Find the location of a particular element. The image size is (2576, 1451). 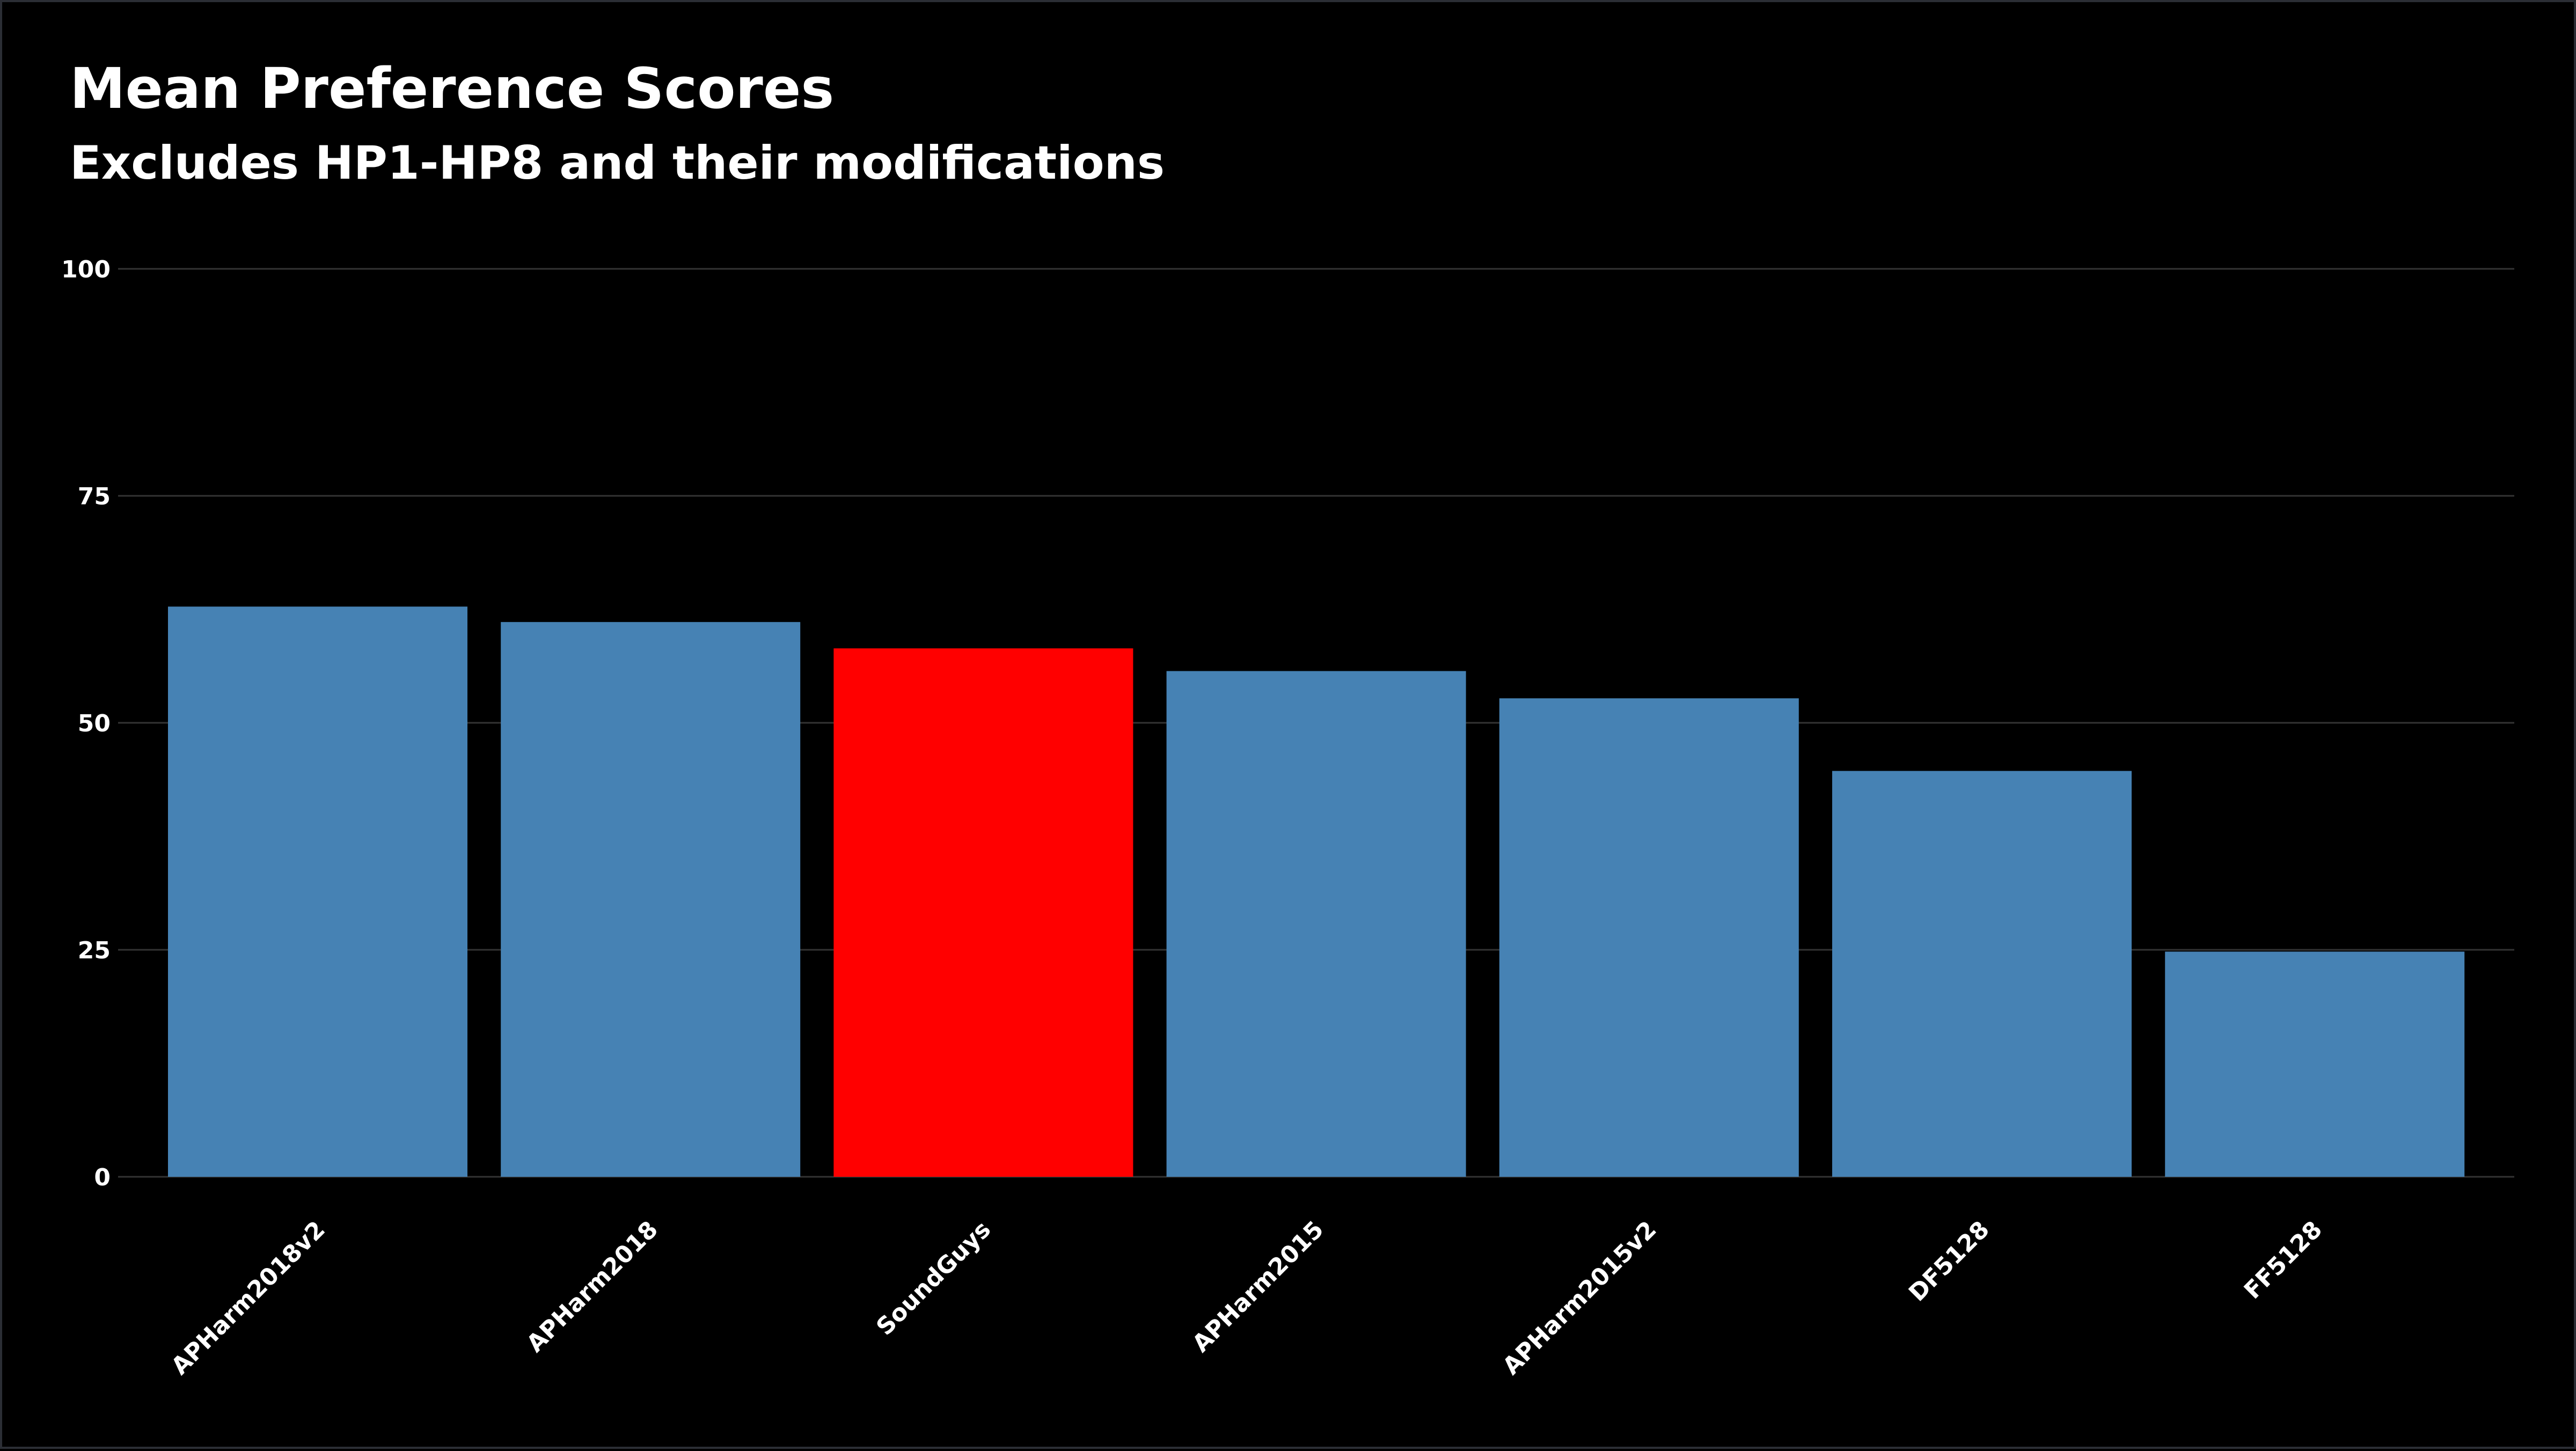

x-tick-label: DF5128 is located at coordinates (1949, 1261).